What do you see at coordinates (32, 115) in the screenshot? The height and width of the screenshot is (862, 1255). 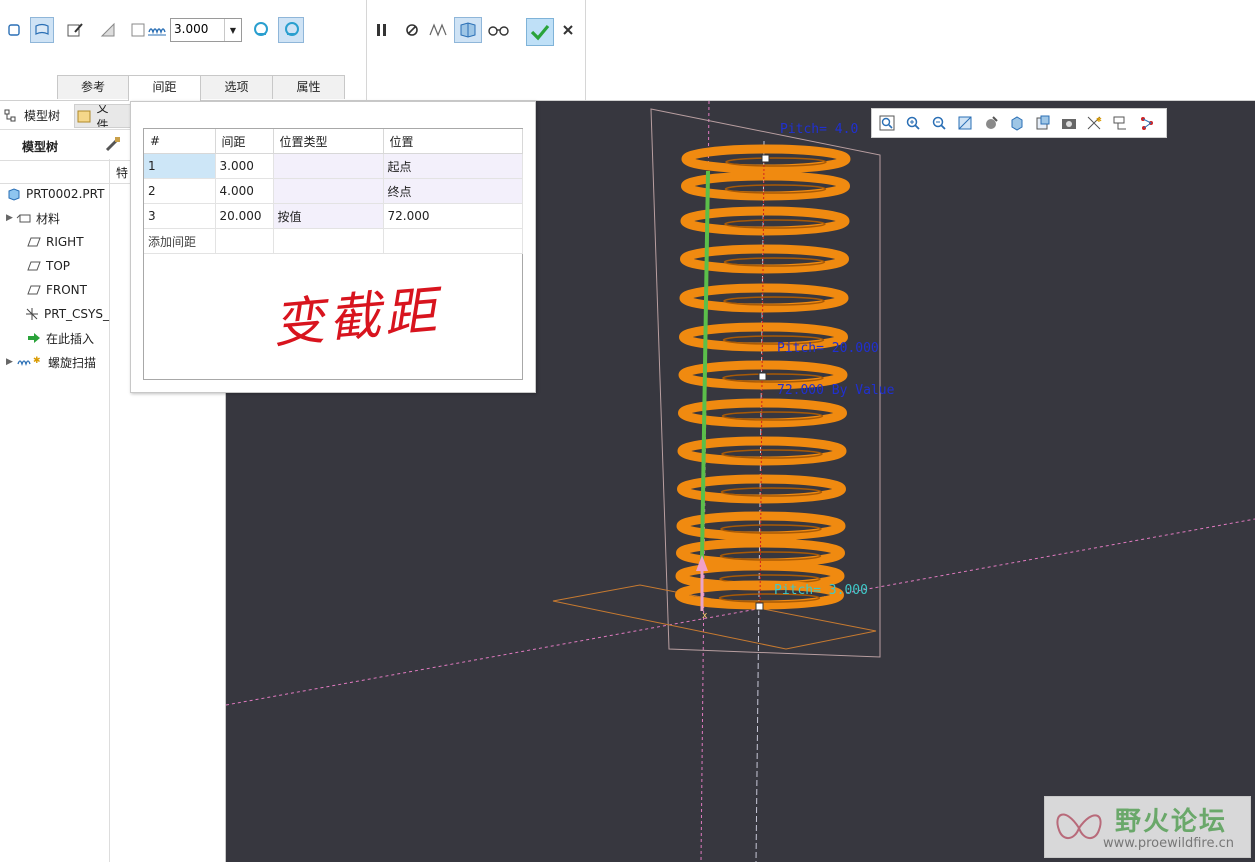 I see `tab-model-tree: 模型树` at bounding box center [32, 115].